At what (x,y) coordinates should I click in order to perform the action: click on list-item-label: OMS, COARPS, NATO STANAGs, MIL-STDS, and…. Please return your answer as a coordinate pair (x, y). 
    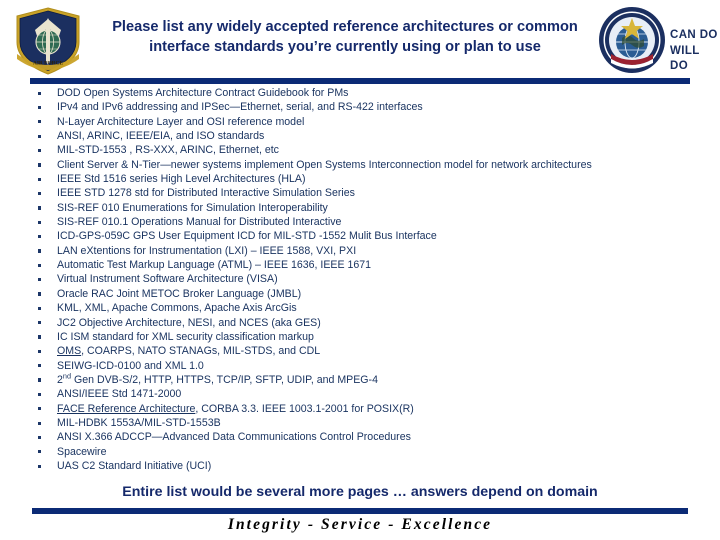
    Looking at the image, I should click on (189, 351).